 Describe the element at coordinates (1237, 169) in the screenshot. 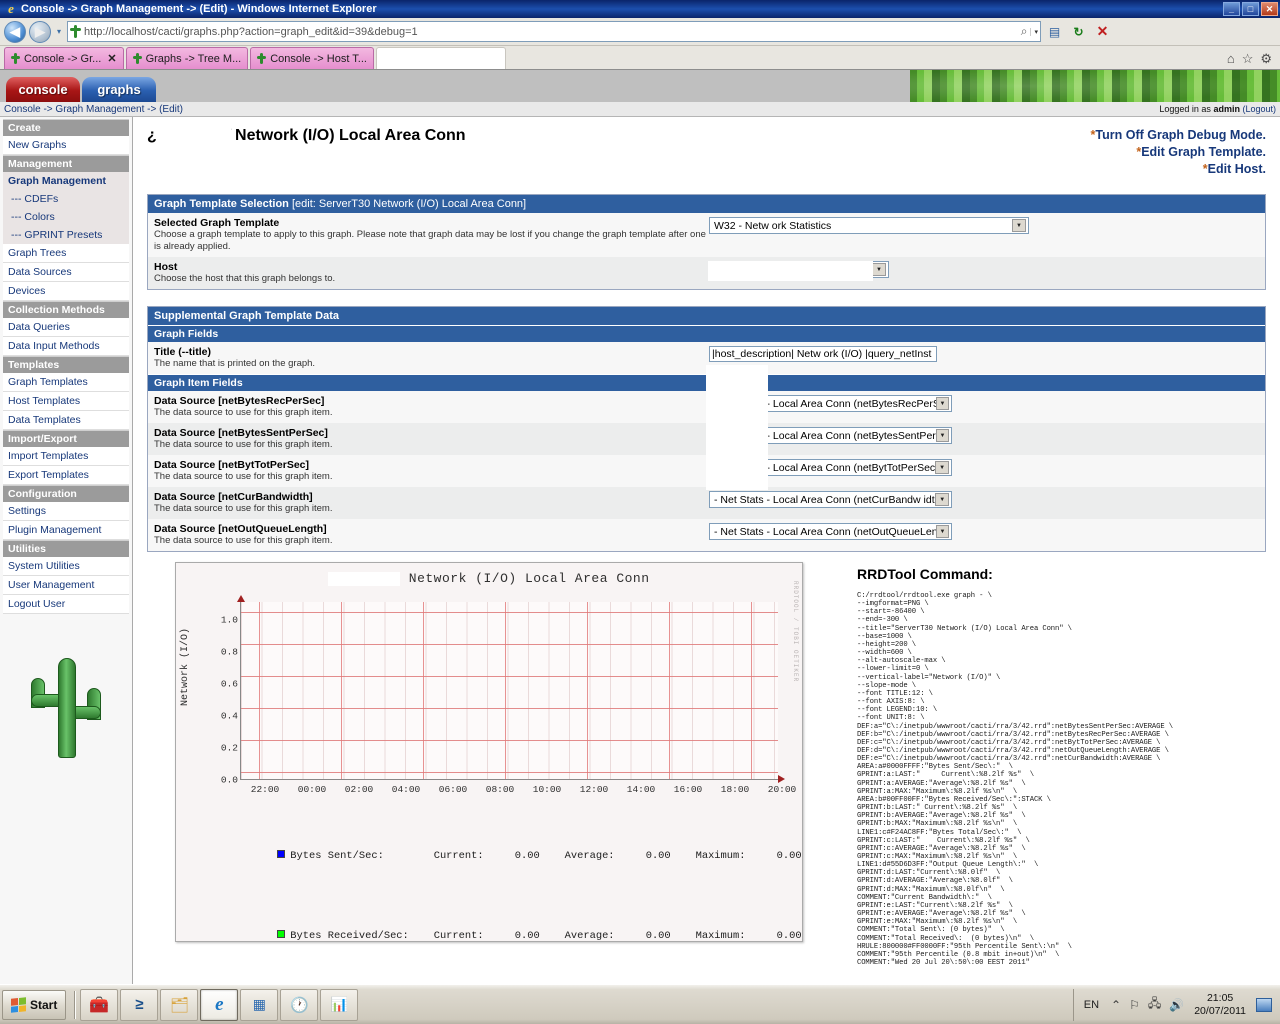

I see `link-label: Edit Host.` at that location.